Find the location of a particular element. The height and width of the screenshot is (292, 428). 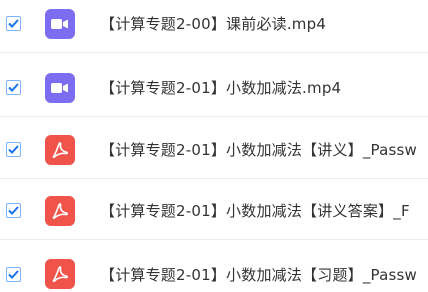

file-name: 【计算专题2-01】小数加减法【讲义】_Passw is located at coordinates (259, 150).